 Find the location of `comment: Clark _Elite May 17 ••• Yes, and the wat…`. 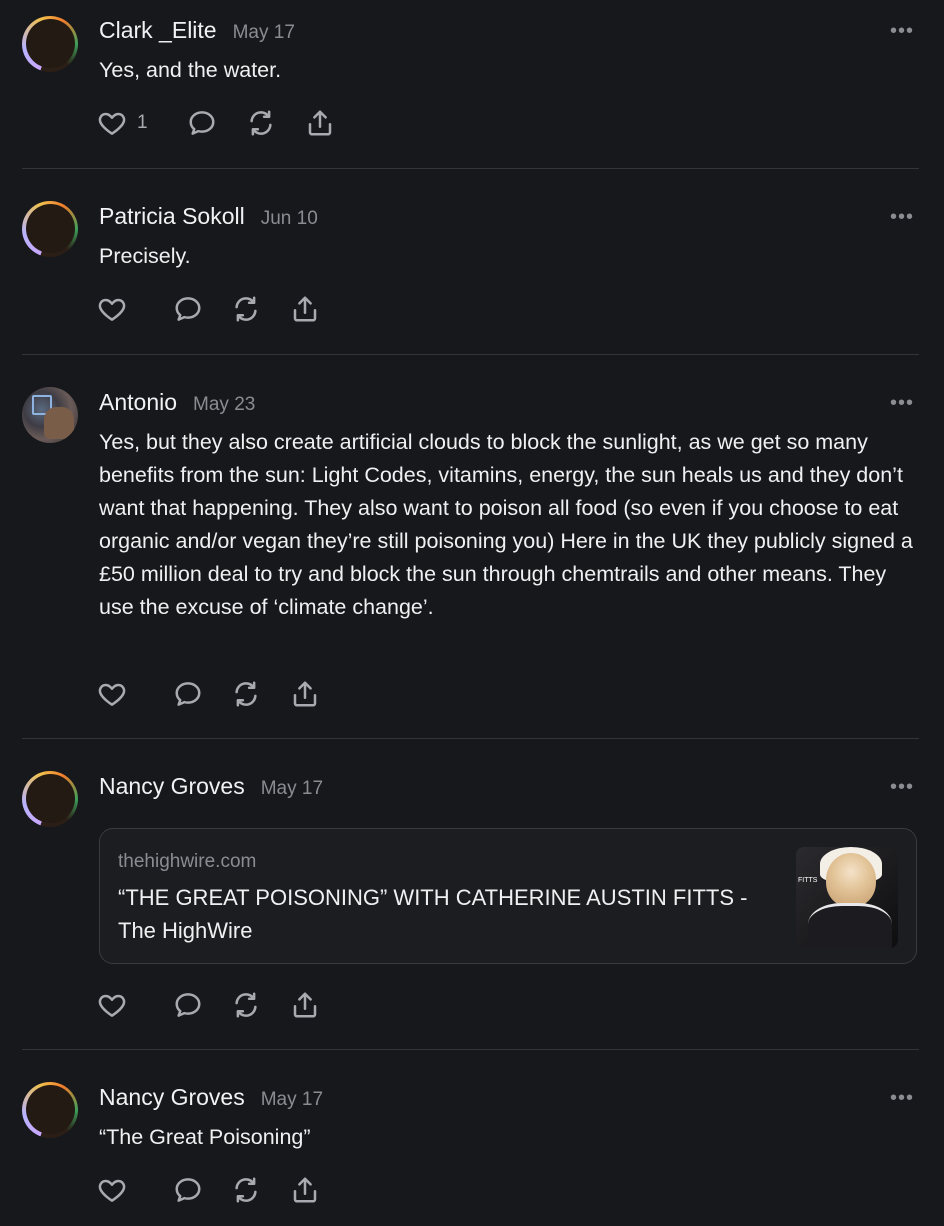

comment: Clark _Elite May 17 ••• Yes, and the wat… is located at coordinates (472, 84).